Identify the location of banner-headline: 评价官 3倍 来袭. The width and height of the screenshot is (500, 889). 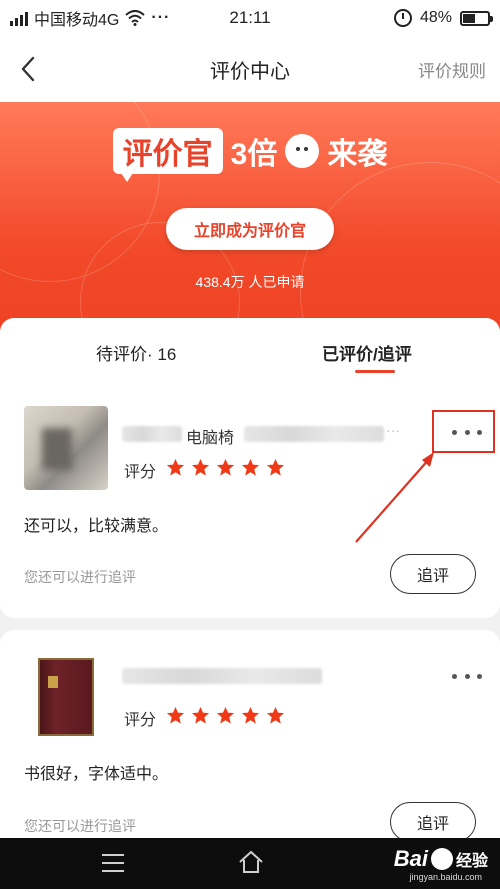
(250, 155).